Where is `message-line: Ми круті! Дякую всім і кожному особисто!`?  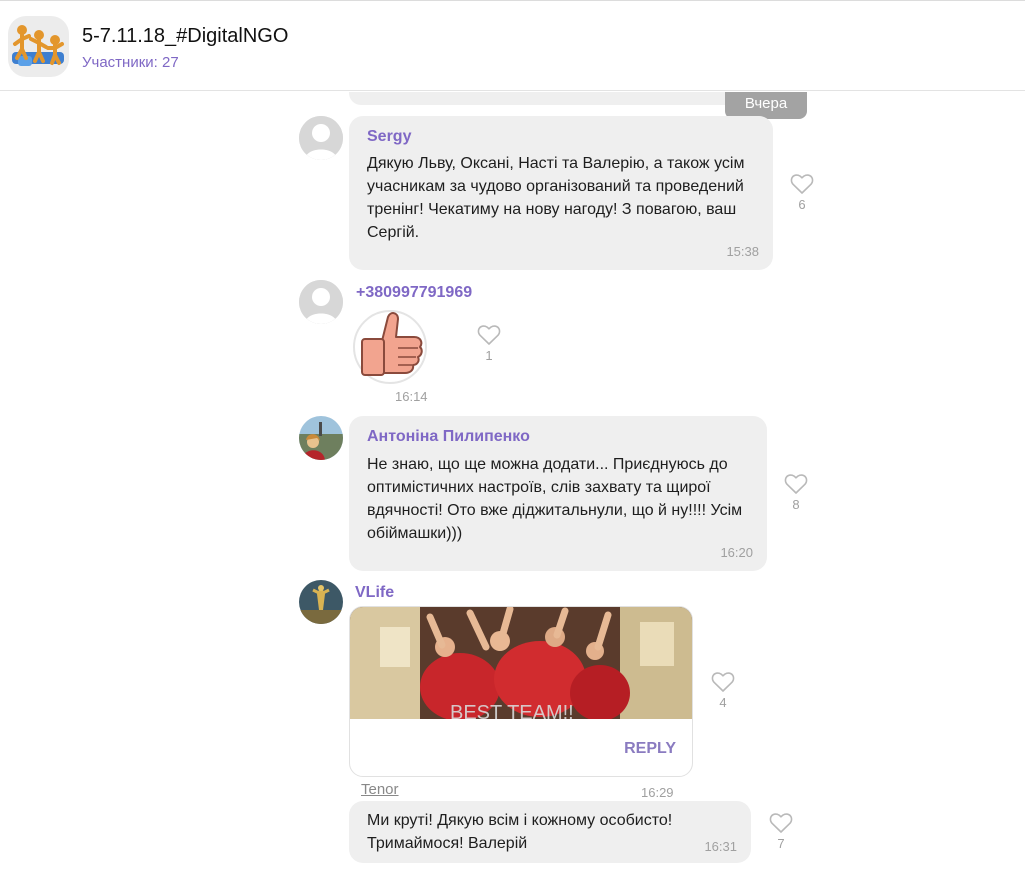 message-line: Ми круті! Дякую всім і кожному особисто! is located at coordinates (520, 820).